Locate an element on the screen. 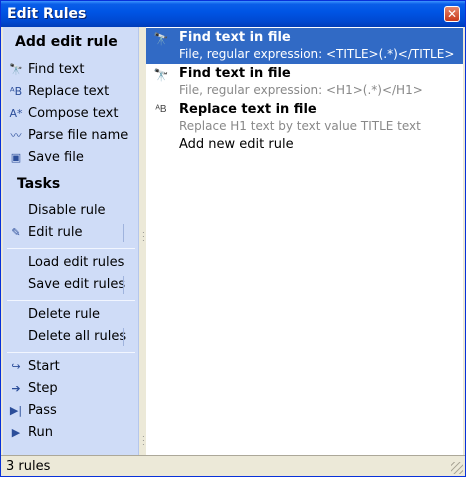 This screenshot has width=466, height=477. close-button: ✕ is located at coordinates (452, 14).